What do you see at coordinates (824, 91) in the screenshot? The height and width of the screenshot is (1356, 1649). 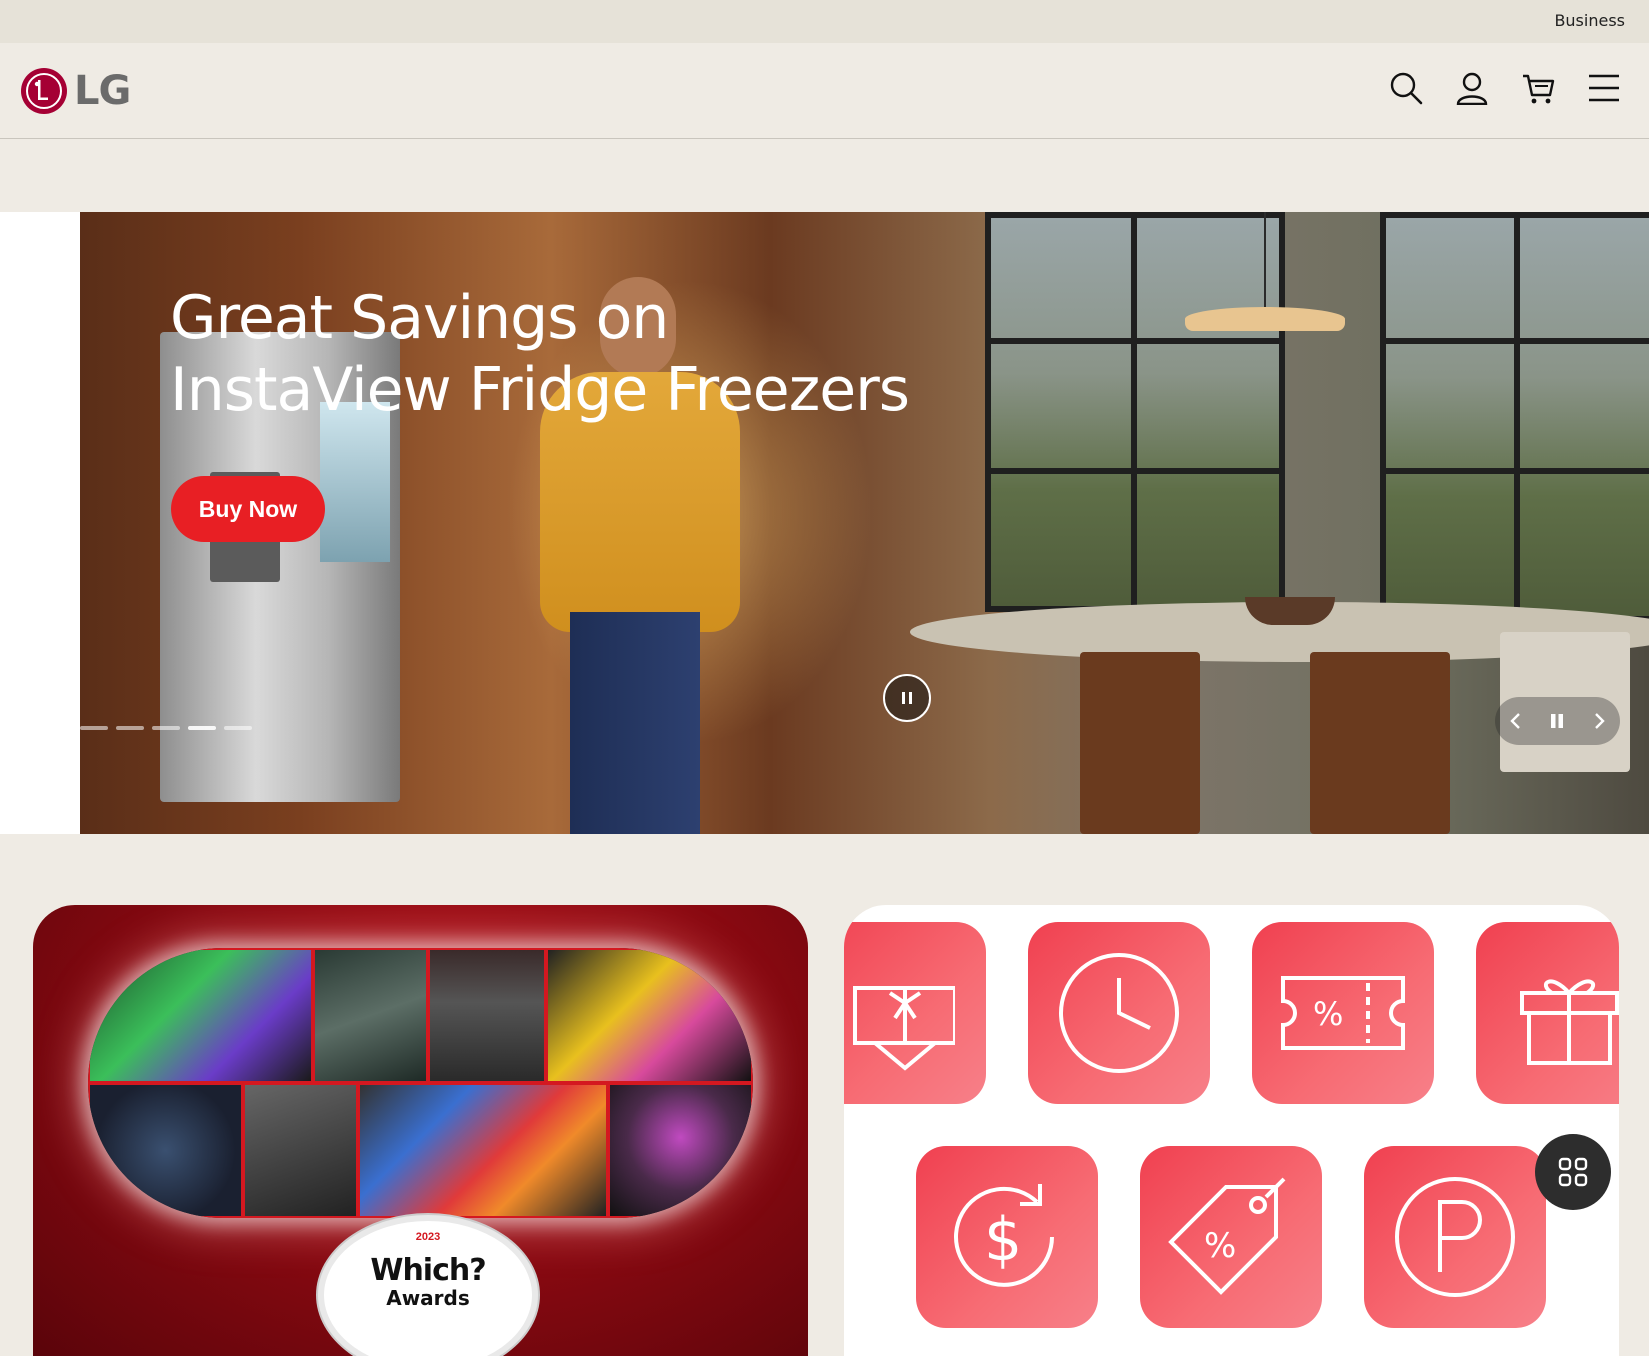 I see `site-header: LG` at bounding box center [824, 91].